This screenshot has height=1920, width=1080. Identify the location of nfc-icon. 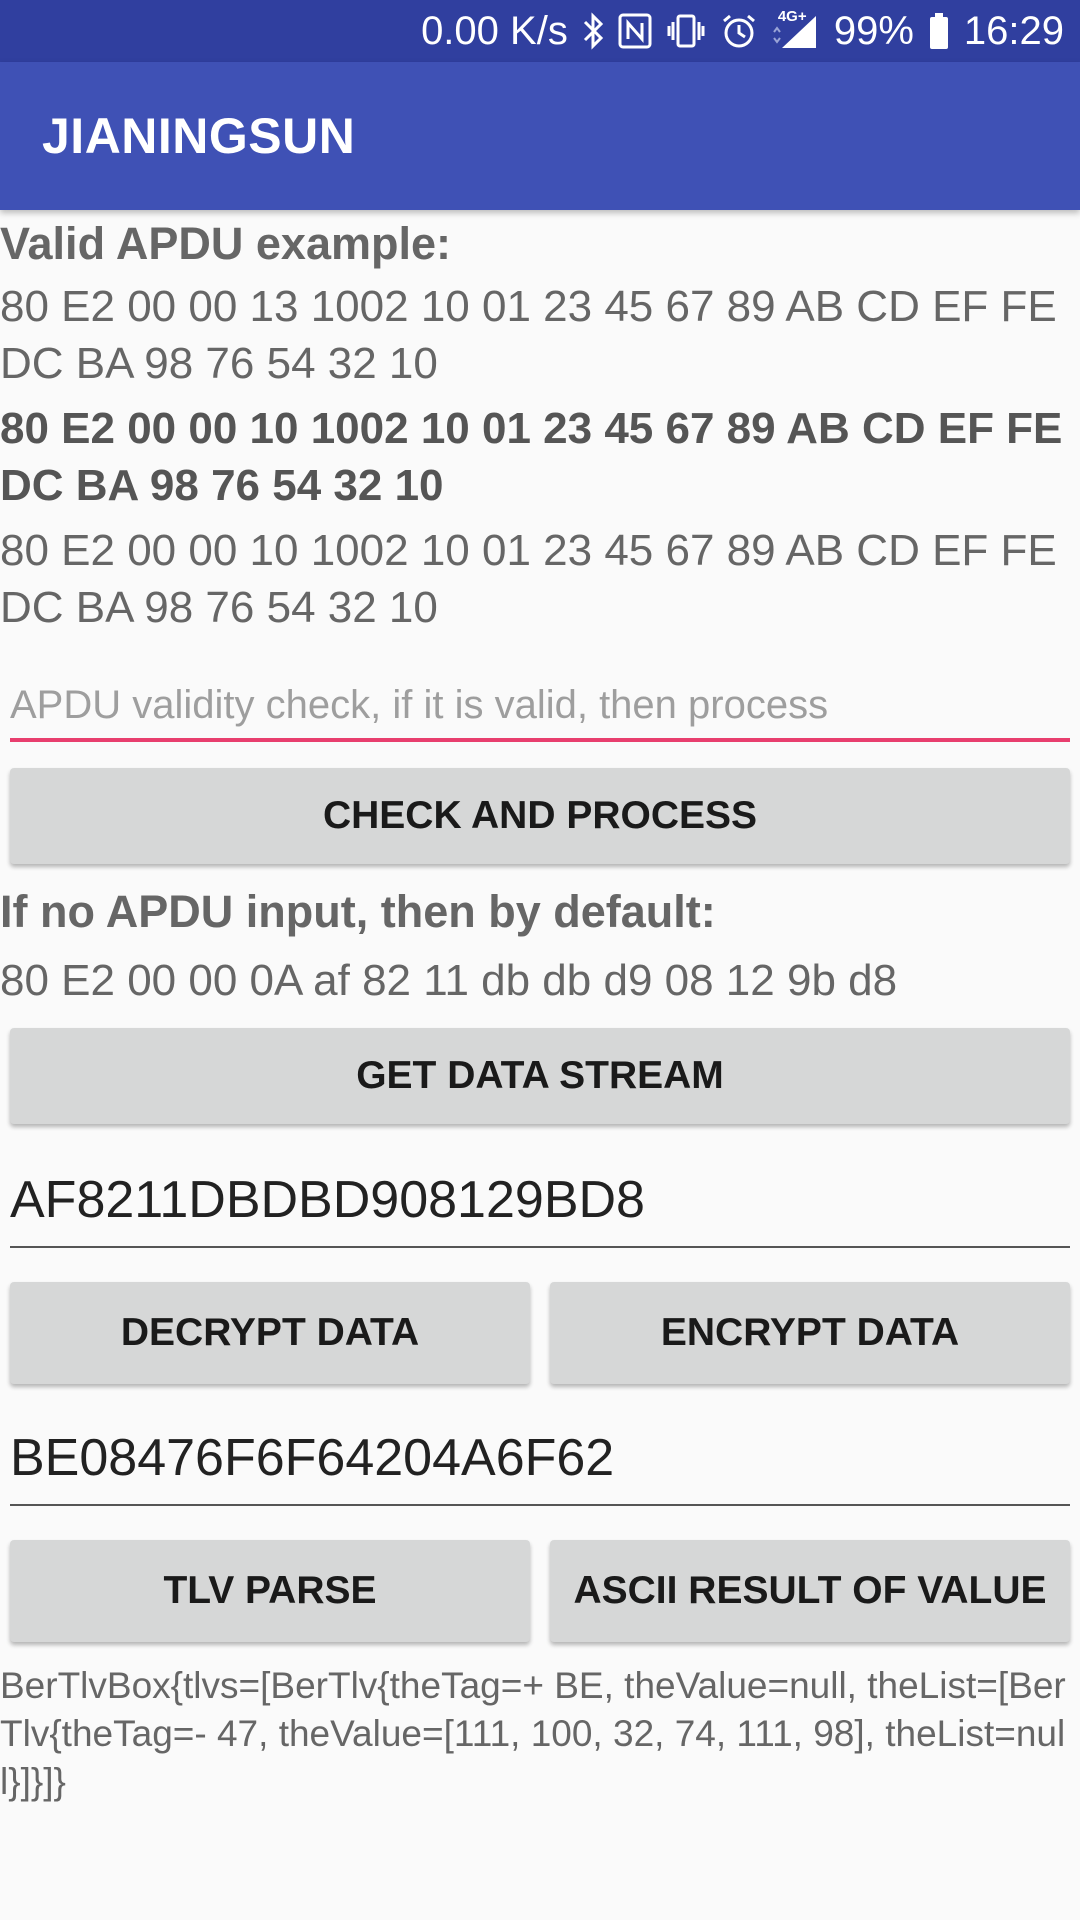
(635, 31).